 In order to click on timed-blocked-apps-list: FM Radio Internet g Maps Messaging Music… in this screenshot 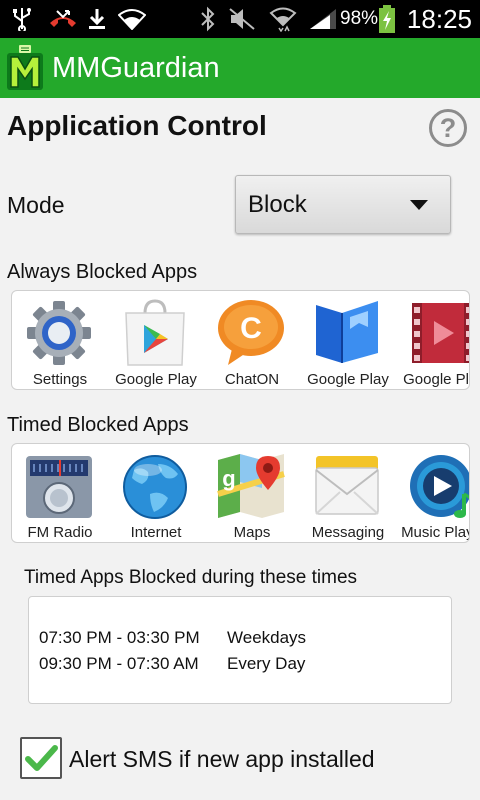, I will do `click(240, 493)`.